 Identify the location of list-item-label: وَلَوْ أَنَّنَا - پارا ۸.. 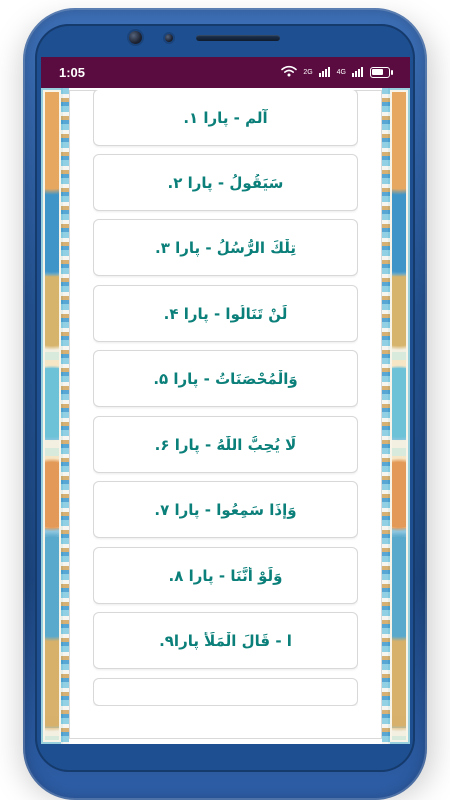
(225, 575).